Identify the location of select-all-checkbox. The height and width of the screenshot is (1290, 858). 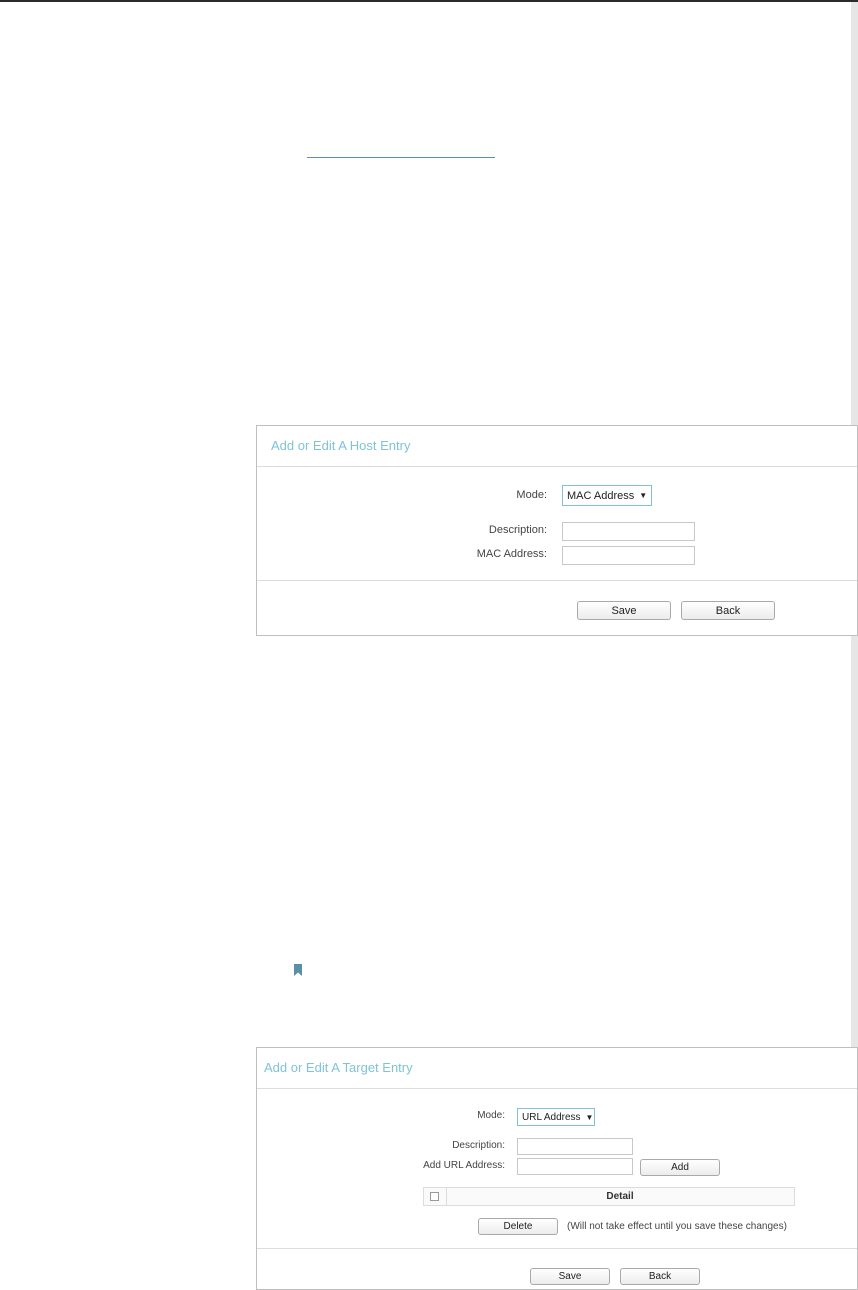
(434, 1196).